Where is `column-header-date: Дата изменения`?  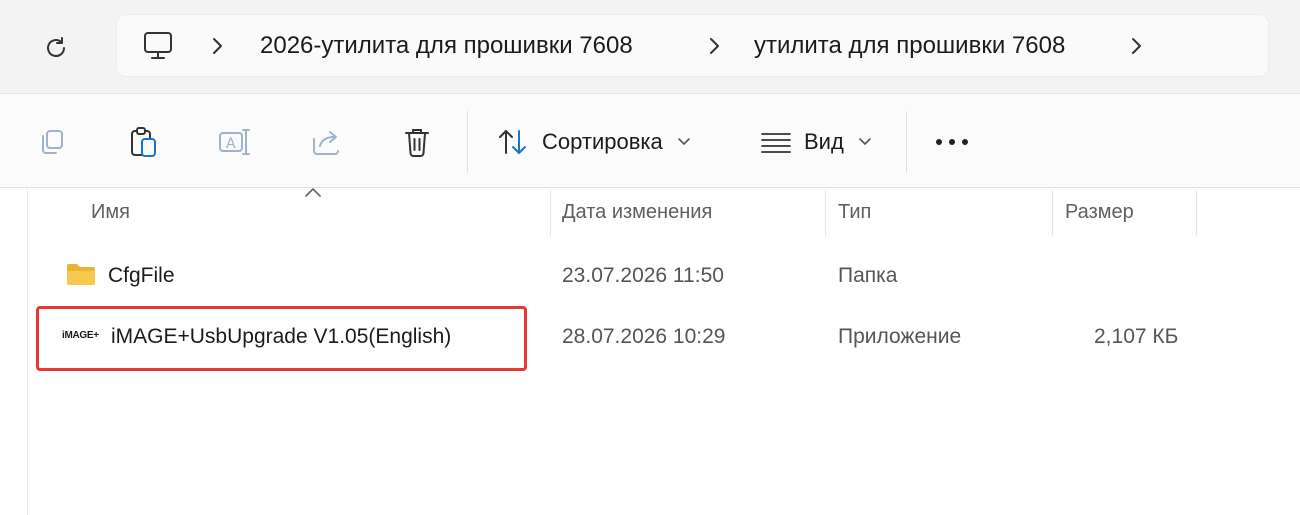
column-header-date: Дата изменения is located at coordinates (637, 212).